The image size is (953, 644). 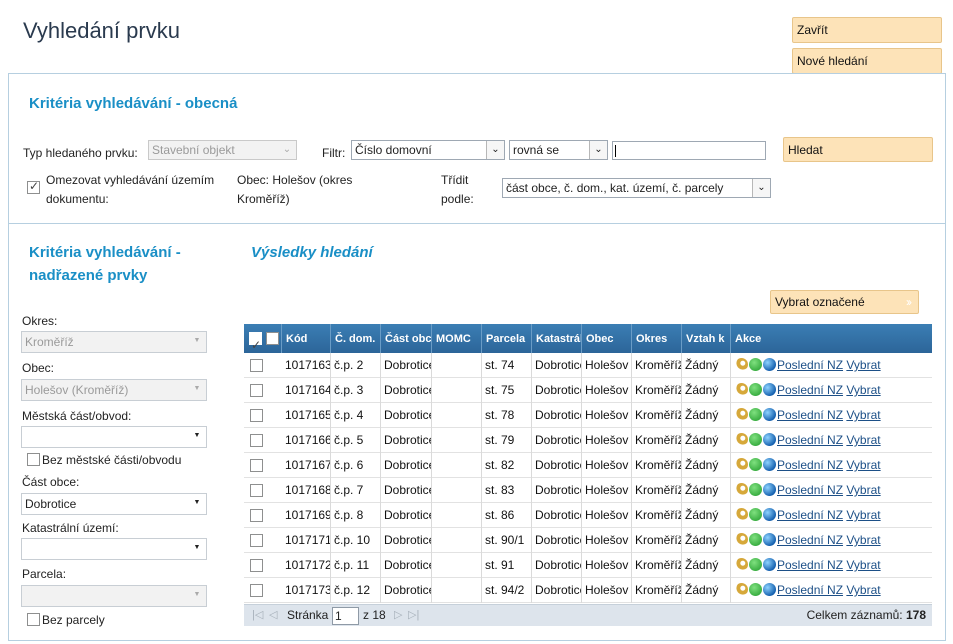 What do you see at coordinates (428, 150) in the screenshot?
I see `filter-field-select: Číslo domovní ⌄` at bounding box center [428, 150].